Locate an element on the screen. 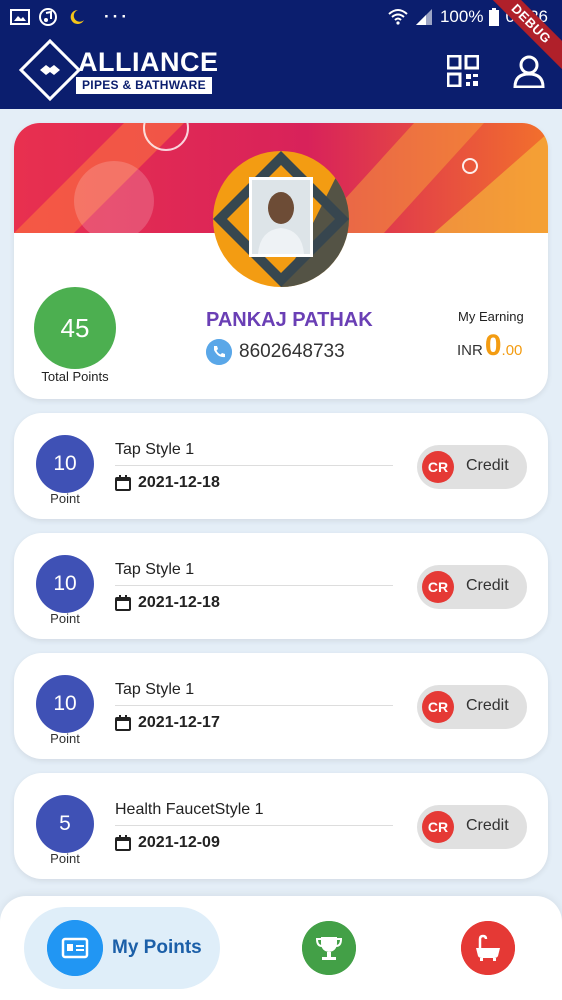 The image size is (562, 1000). avatar is located at coordinates (281, 219).